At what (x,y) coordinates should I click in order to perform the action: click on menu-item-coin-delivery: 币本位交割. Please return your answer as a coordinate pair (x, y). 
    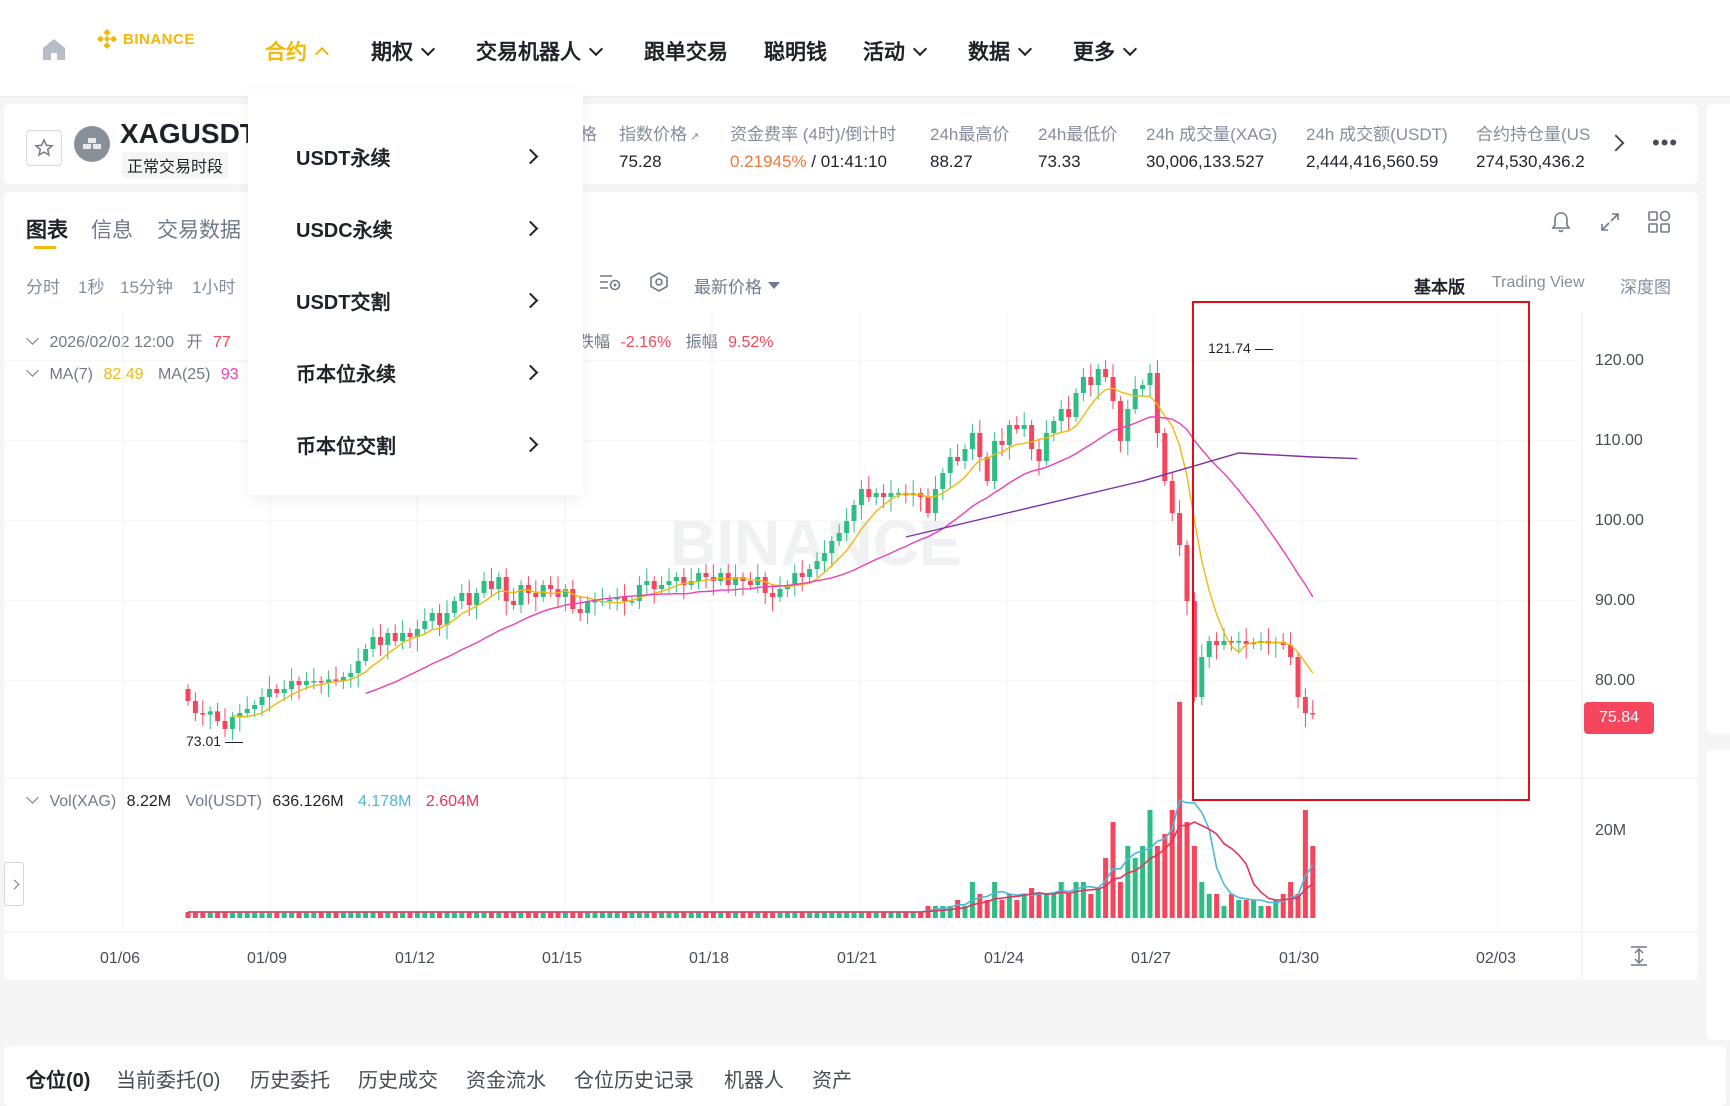
    Looking at the image, I should click on (417, 444).